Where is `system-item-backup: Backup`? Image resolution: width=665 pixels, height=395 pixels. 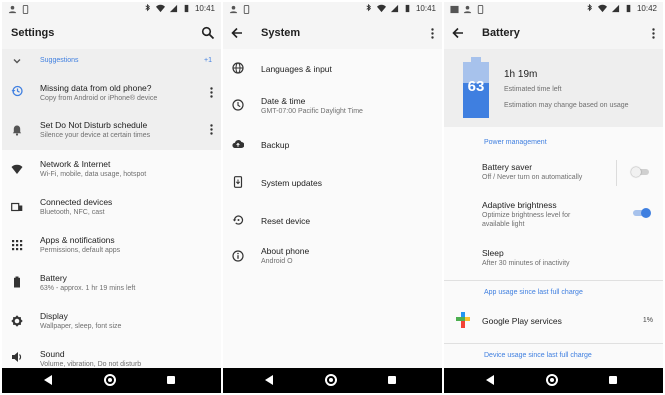
system-item-backup: Backup is located at coordinates (332, 145).